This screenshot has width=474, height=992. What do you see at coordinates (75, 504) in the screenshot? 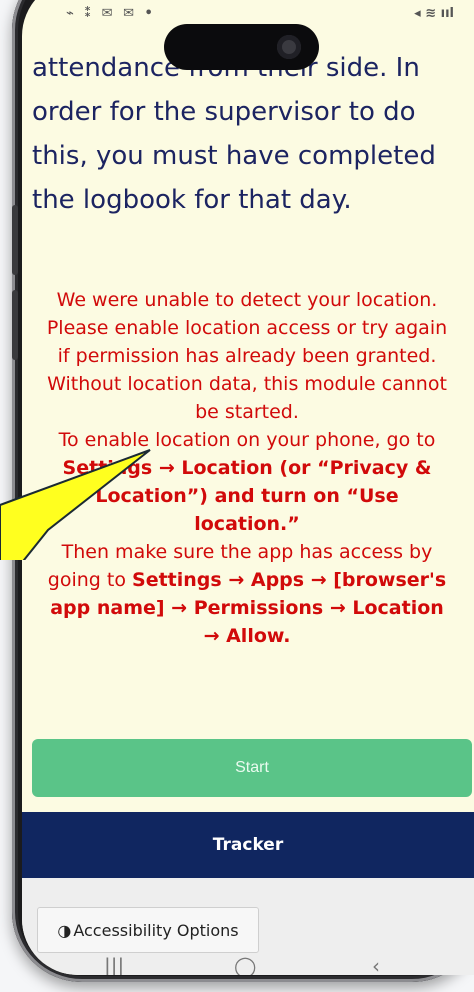
I see `callout-arrow` at bounding box center [75, 504].